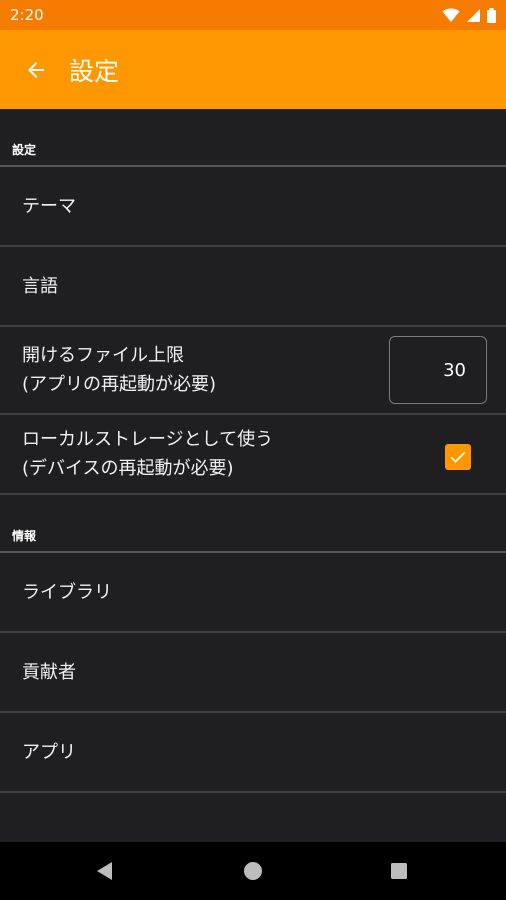 This screenshot has height=900, width=506. What do you see at coordinates (253, 673) in the screenshot?
I see `contributors-item: 貢献者` at bounding box center [253, 673].